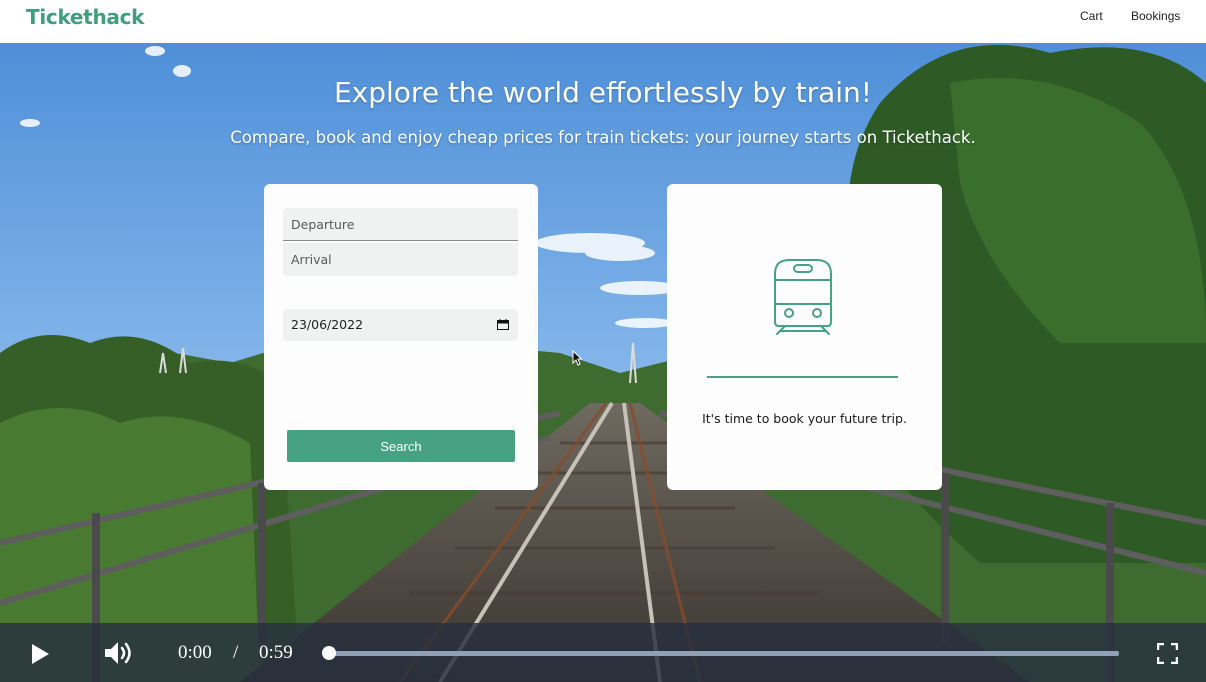  I want to click on hero-title: Explore the world effortlessly by train!, so click(603, 92).